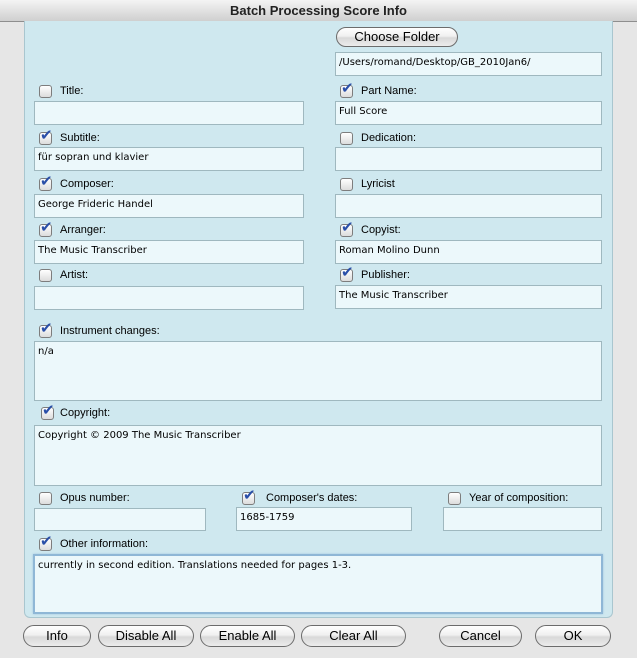 The image size is (637, 658). Describe the element at coordinates (346, 138) in the screenshot. I see `dedication-checkbox` at that location.